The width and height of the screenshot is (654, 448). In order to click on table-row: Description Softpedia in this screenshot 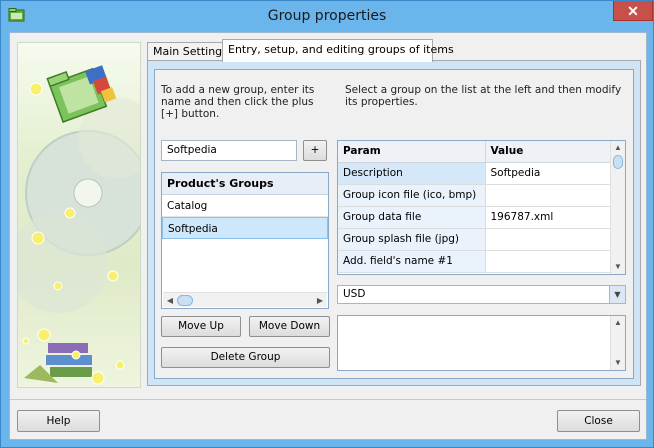, I will do `click(475, 173)`.